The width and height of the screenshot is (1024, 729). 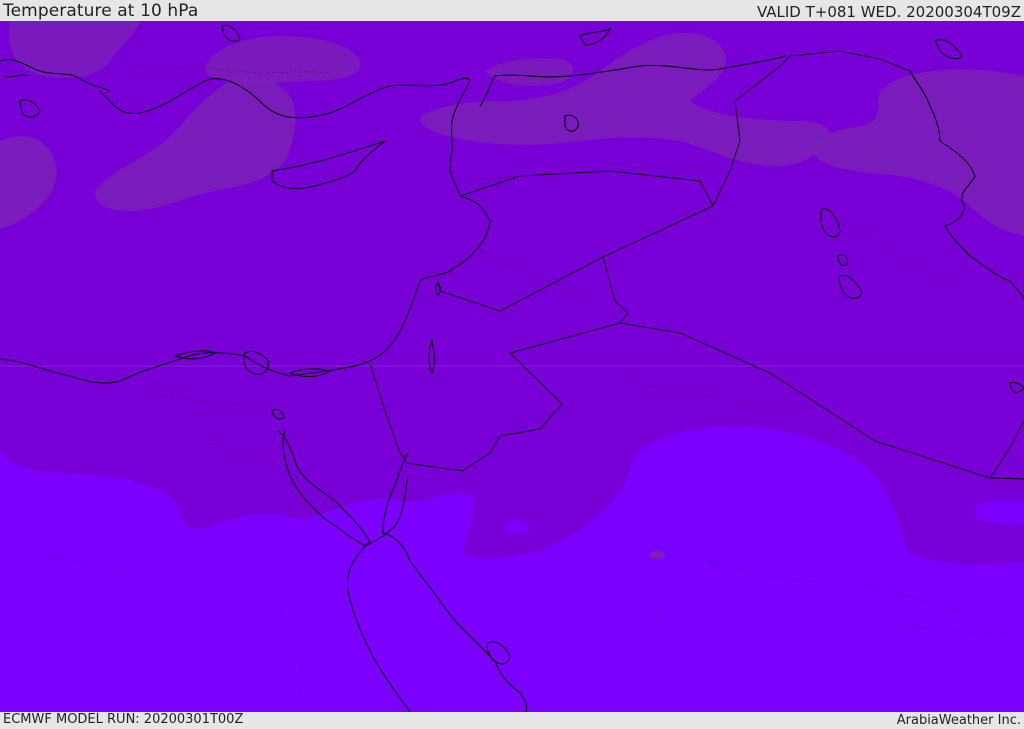 I want to click on credit-label: ArabiaWeather Inc., so click(x=958, y=720).